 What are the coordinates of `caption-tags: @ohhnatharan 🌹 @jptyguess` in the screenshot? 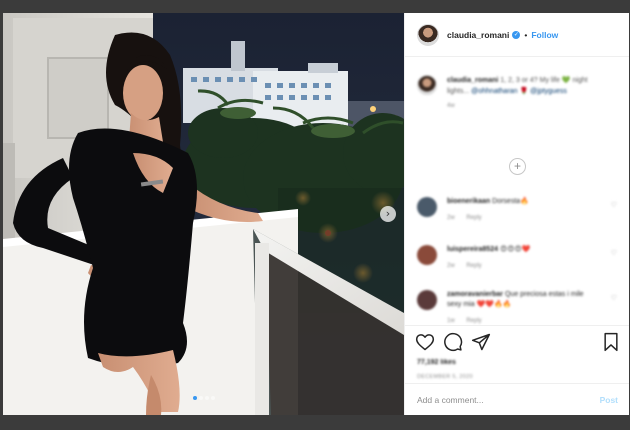 It's located at (519, 91).